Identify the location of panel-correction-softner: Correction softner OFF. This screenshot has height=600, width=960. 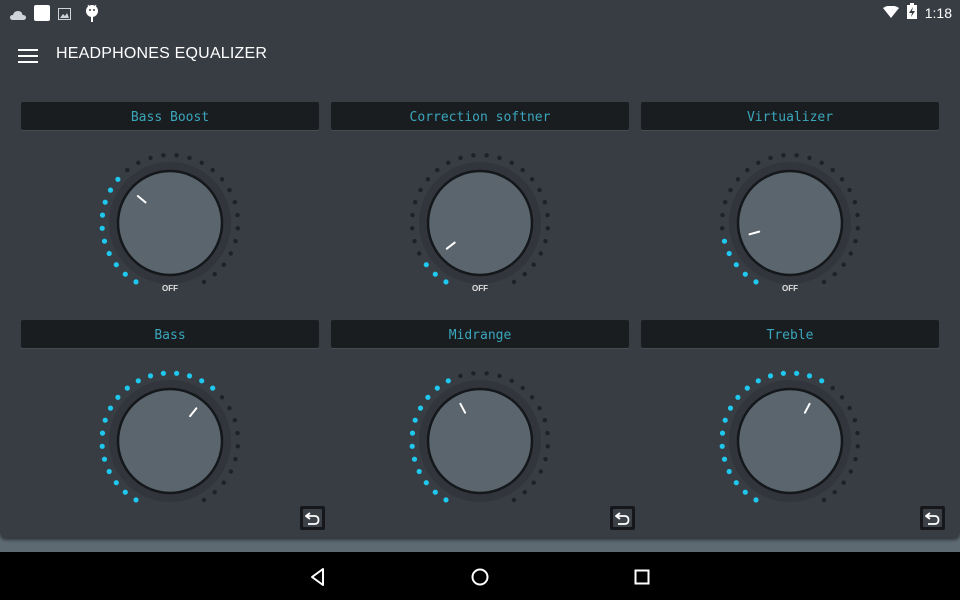
(480, 211).